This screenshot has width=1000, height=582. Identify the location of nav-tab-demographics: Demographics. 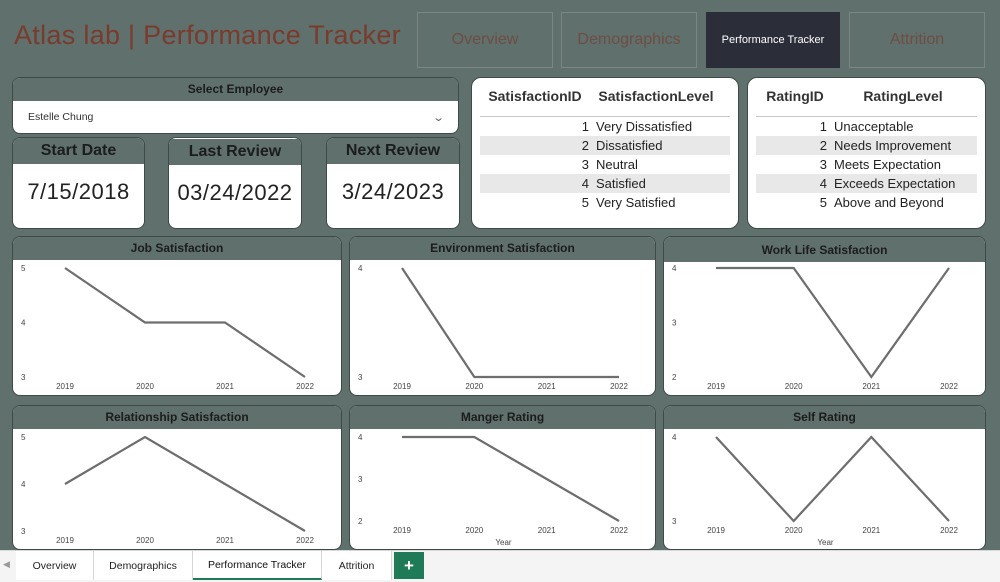
(629, 40).